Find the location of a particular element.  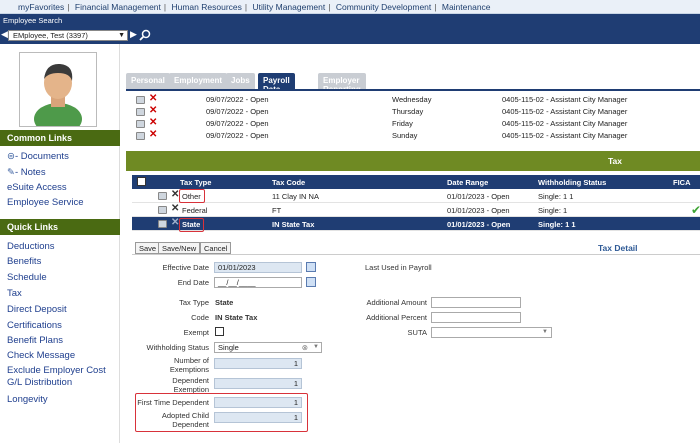

withholding-status-label: Withholding Status is located at coordinates (177, 347).